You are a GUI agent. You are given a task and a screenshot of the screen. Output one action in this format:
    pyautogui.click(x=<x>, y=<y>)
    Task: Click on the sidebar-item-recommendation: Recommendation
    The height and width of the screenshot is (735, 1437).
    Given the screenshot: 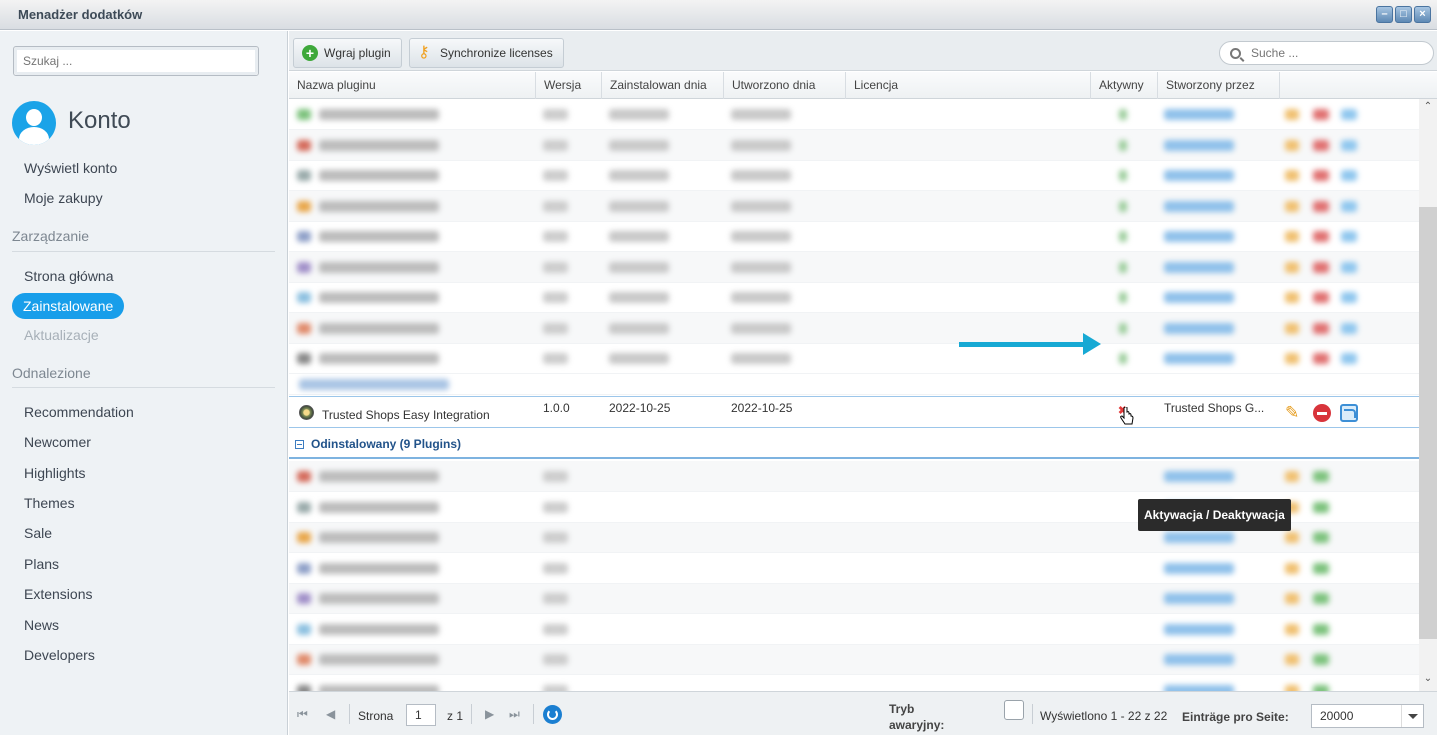 What is the action you would take?
    pyautogui.click(x=79, y=412)
    